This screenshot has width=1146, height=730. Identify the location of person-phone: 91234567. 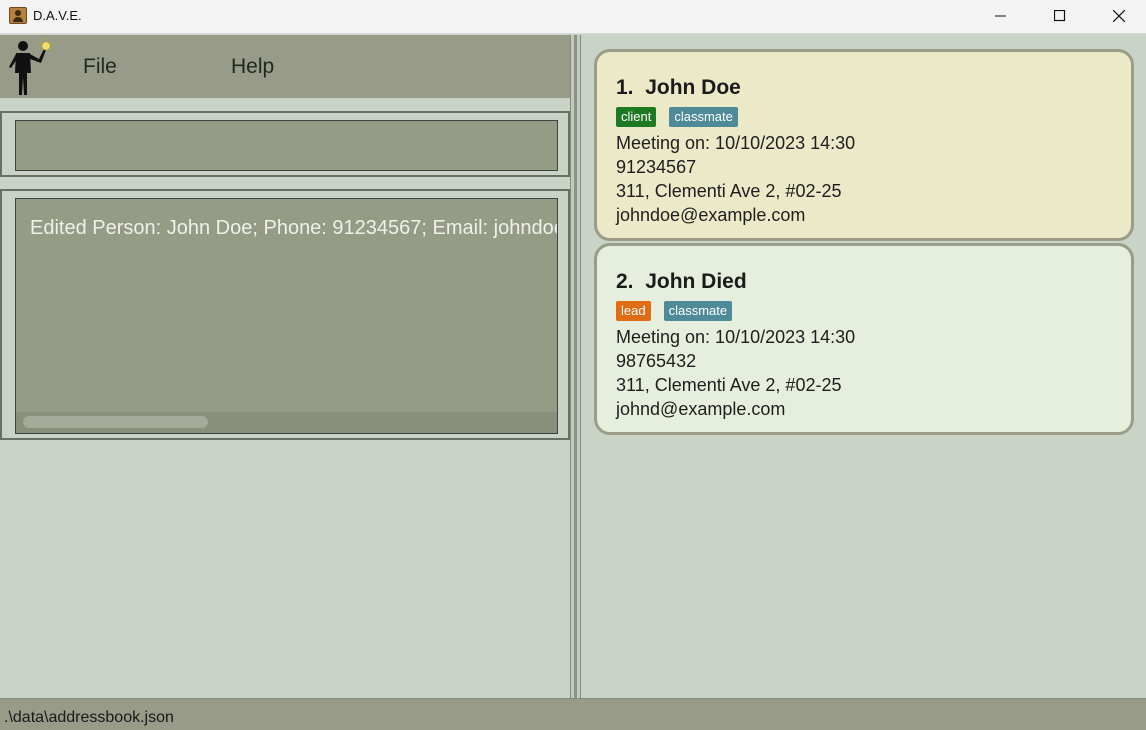
(656, 167).